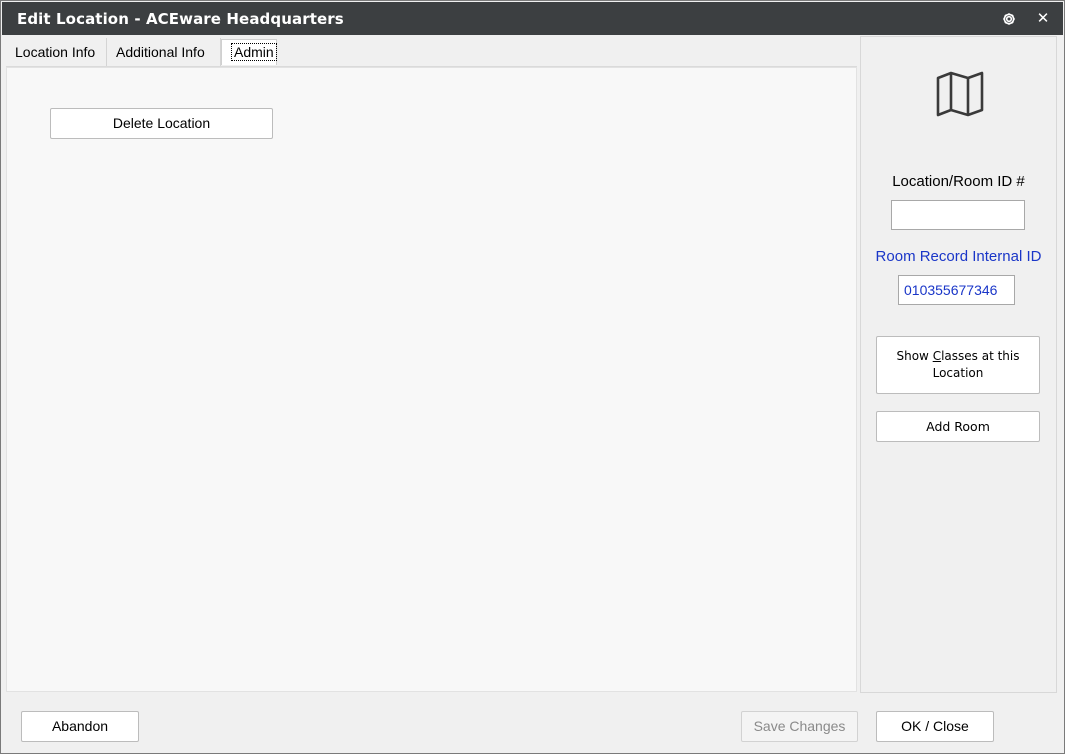 The height and width of the screenshot is (754, 1065). I want to click on room-id-label: Location/Room ID #, so click(958, 181).